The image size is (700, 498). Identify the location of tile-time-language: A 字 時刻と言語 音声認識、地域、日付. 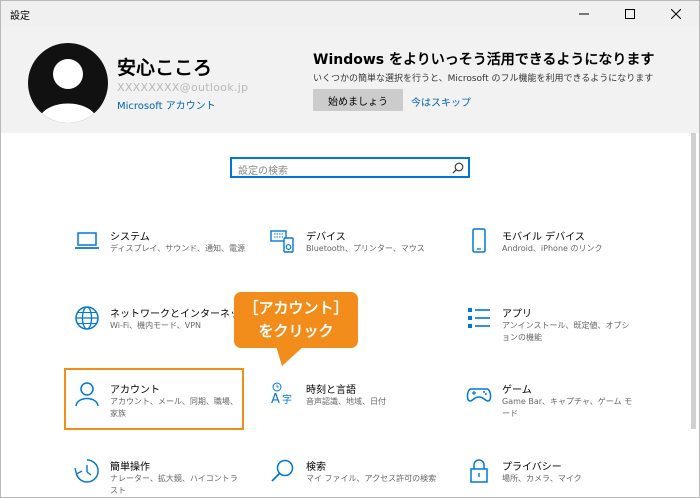
(355, 406).